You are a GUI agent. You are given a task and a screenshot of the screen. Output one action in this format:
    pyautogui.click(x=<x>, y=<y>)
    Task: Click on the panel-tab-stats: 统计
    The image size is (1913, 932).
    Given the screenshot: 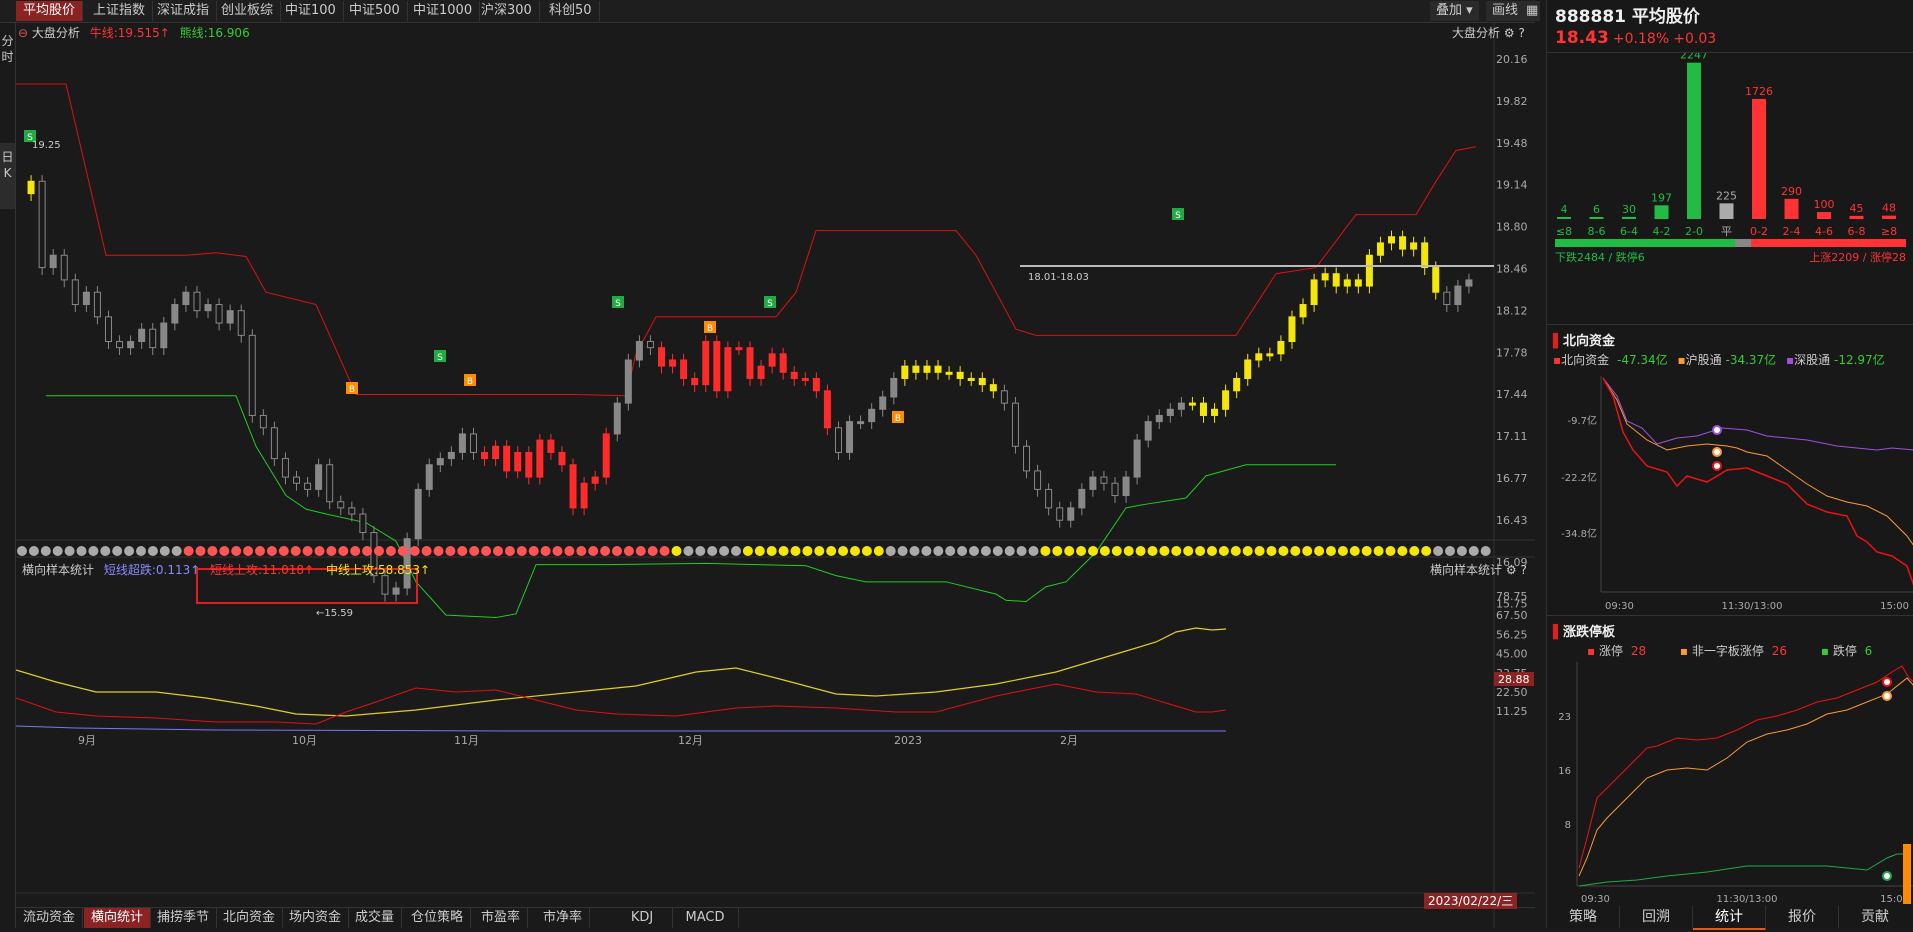 What is the action you would take?
    pyautogui.click(x=1729, y=918)
    